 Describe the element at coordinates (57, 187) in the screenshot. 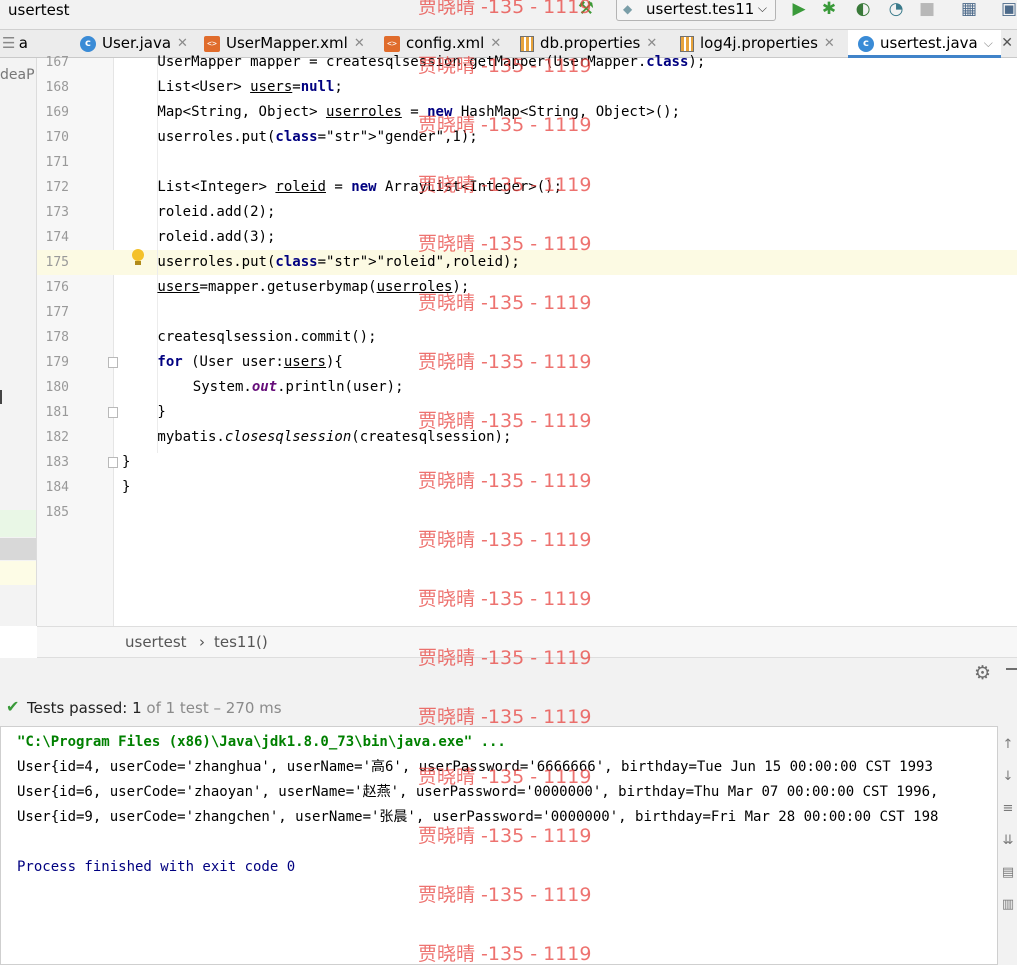

I see `line-number: 172` at that location.